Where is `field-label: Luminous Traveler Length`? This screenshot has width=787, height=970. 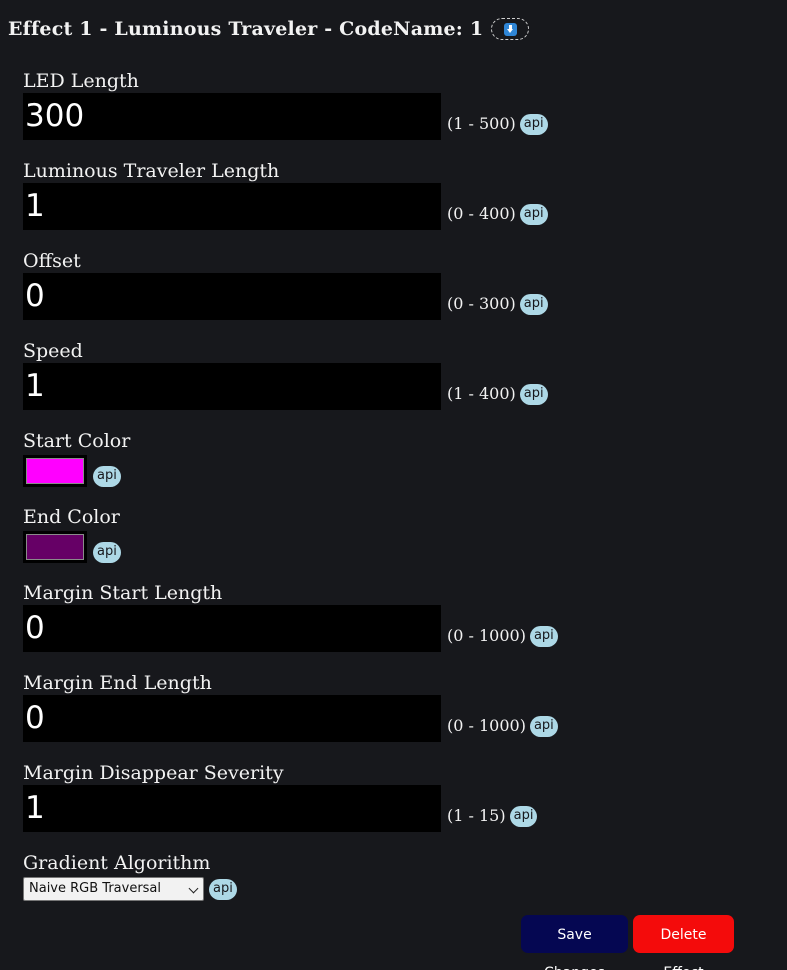 field-label: Luminous Traveler Length is located at coordinates (151, 171).